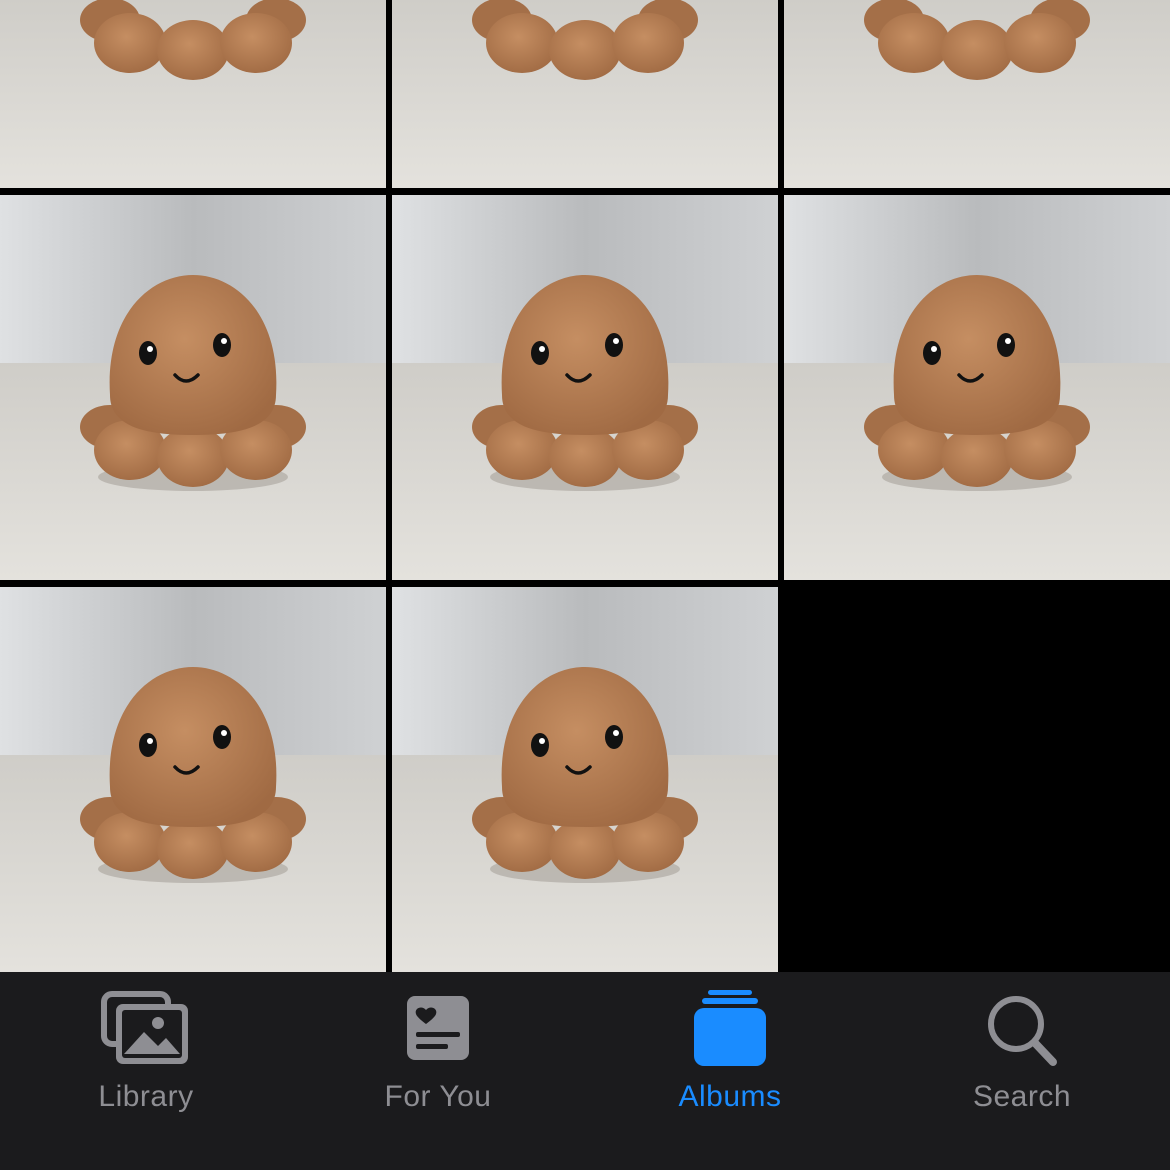  What do you see at coordinates (1022, 1096) in the screenshot?
I see `tab-label: Search` at bounding box center [1022, 1096].